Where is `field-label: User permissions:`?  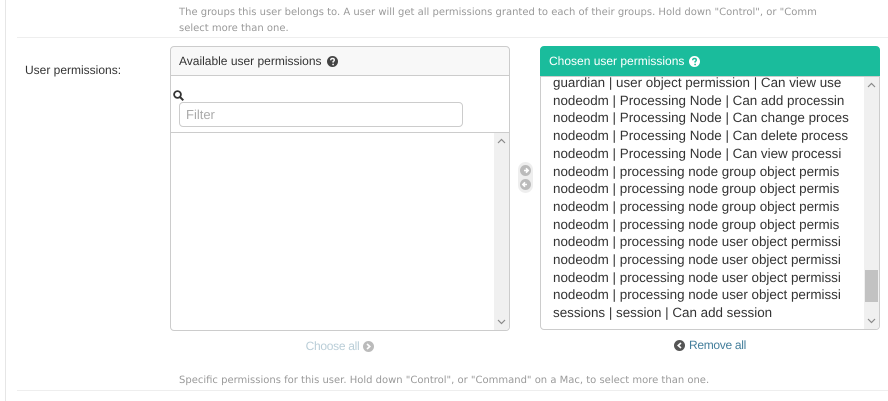
field-label: User permissions: is located at coordinates (73, 70).